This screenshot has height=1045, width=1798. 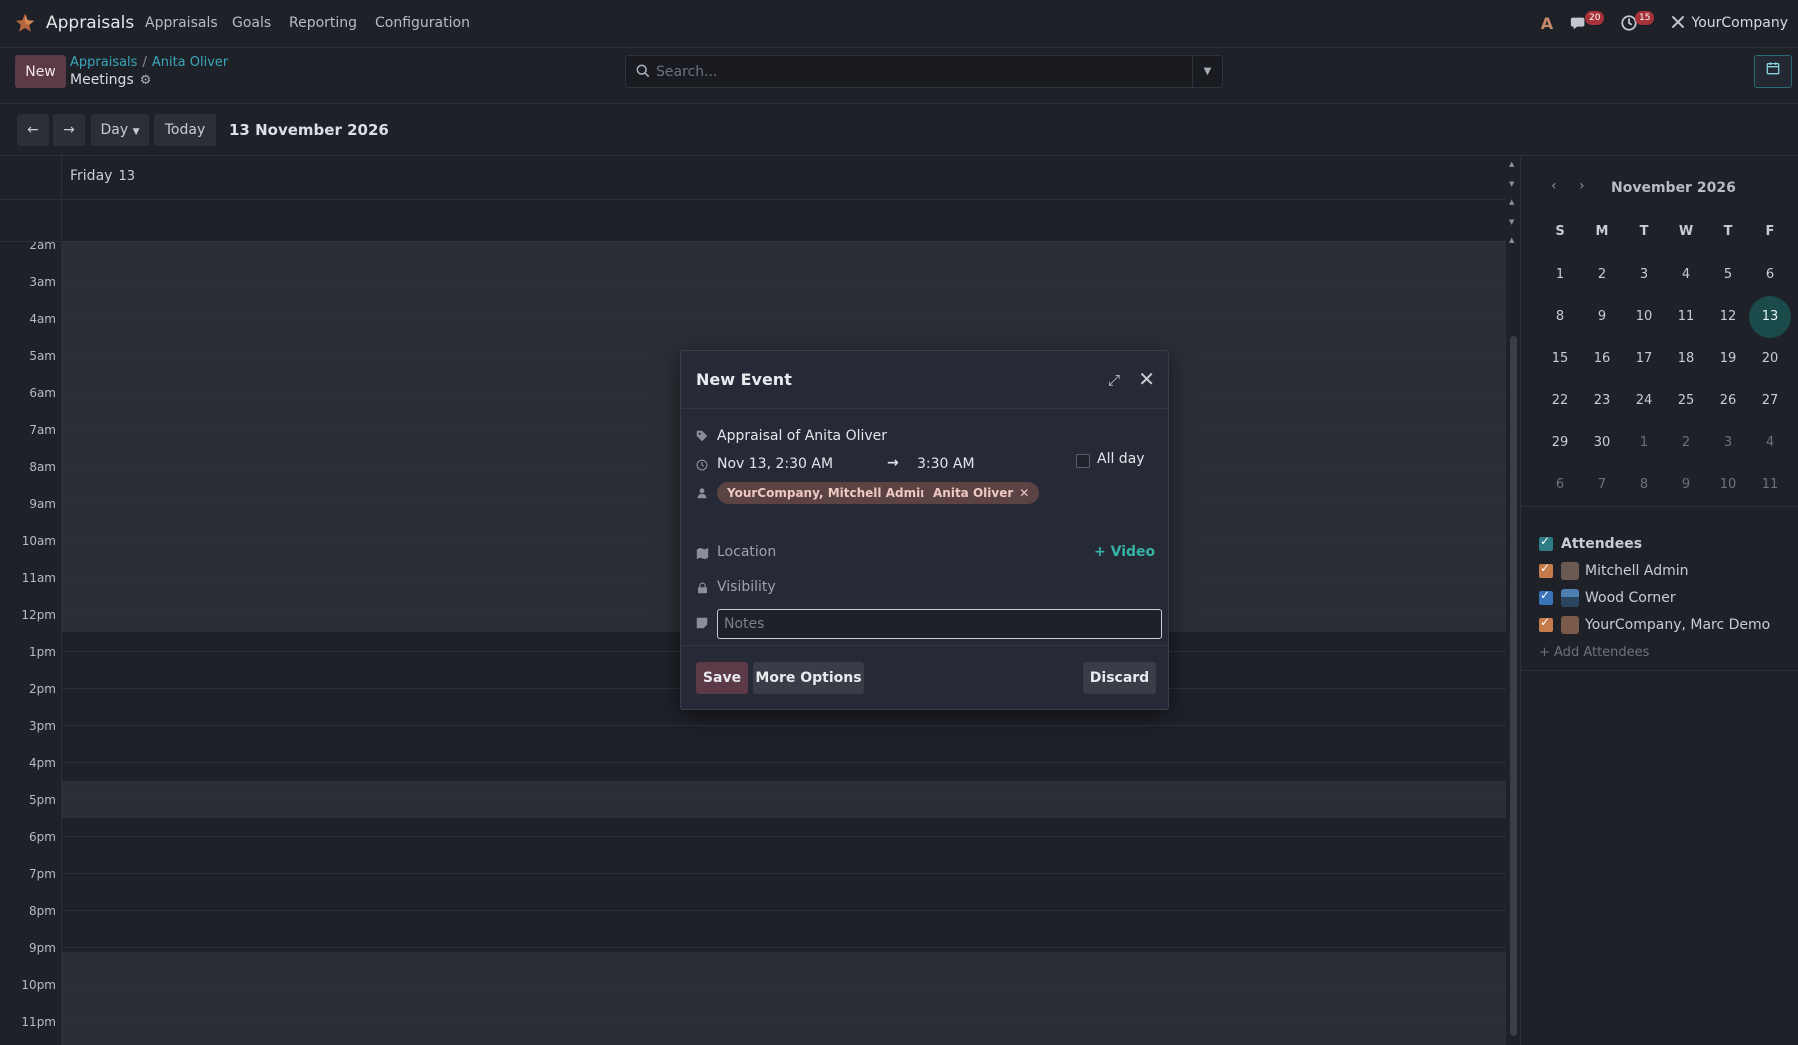 What do you see at coordinates (1602, 401) in the screenshot?
I see `mini-calendar-day: 23` at bounding box center [1602, 401].